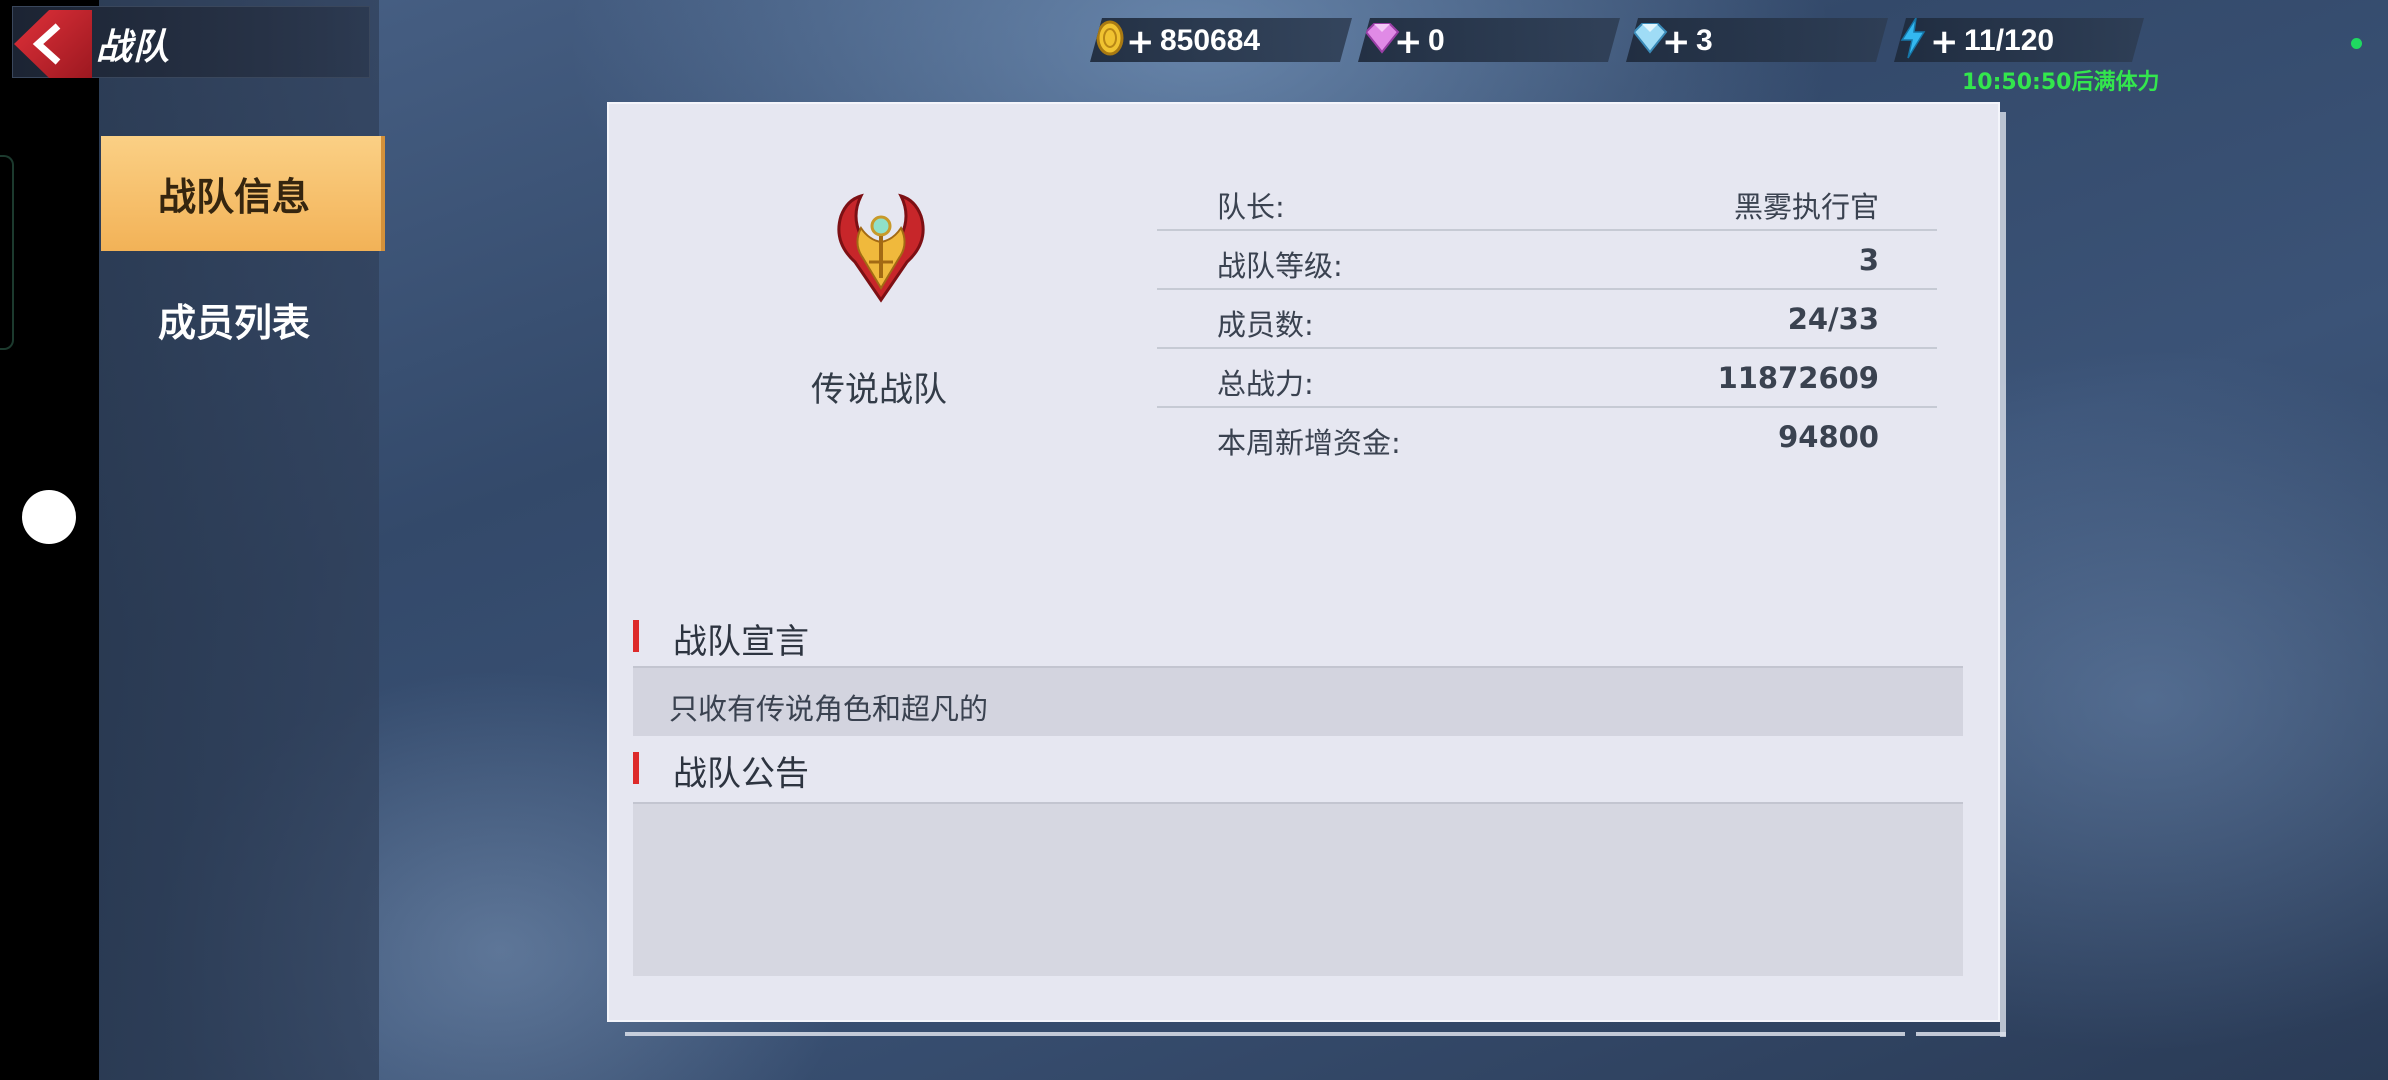 The height and width of the screenshot is (1080, 2388). What do you see at coordinates (1868, 260) in the screenshot?
I see `team-level: 3` at bounding box center [1868, 260].